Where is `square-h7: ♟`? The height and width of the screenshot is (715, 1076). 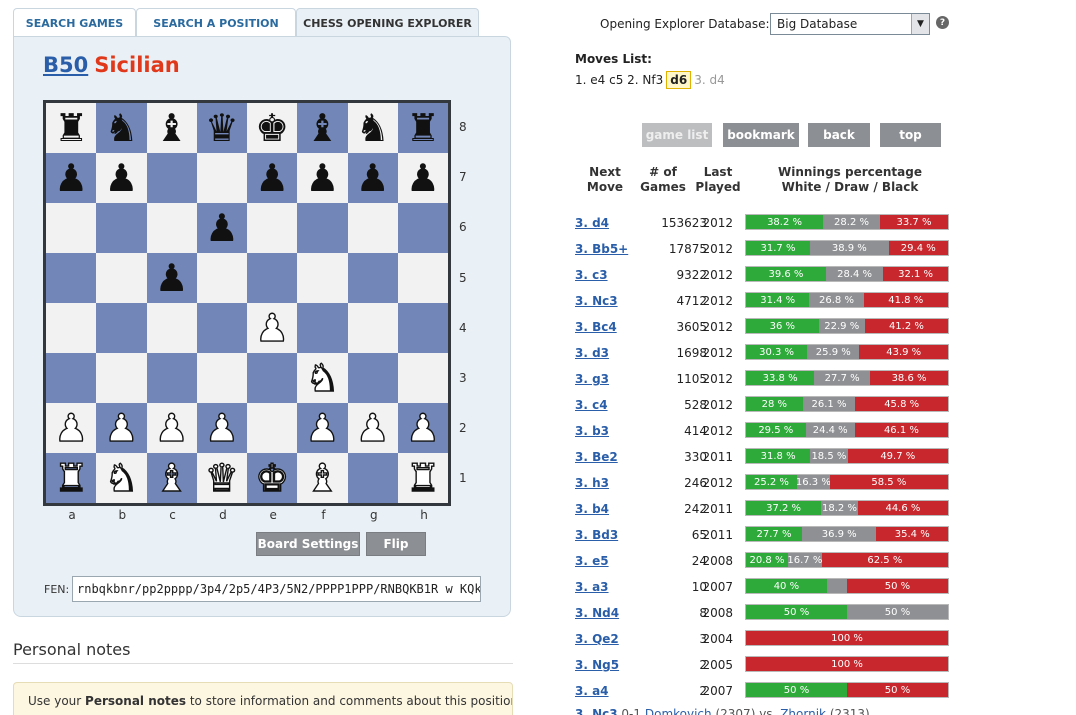 square-h7: ♟ is located at coordinates (422, 178).